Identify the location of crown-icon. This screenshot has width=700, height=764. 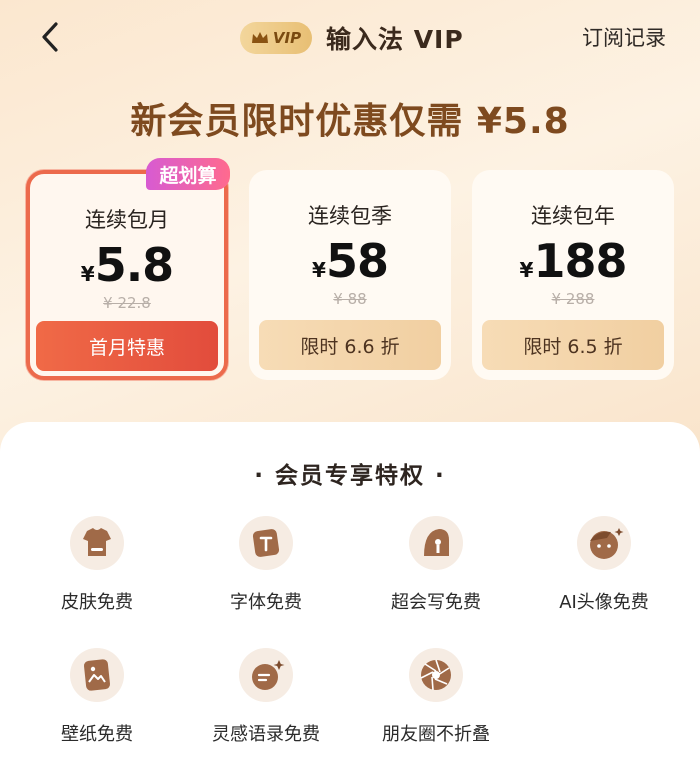
(259, 37).